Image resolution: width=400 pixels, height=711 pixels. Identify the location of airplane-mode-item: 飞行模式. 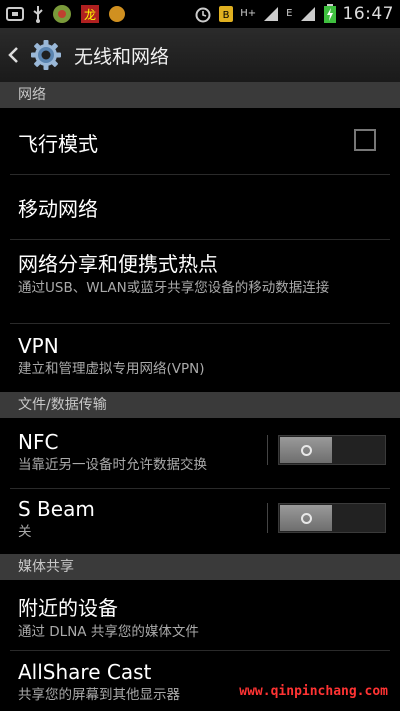
(200, 141).